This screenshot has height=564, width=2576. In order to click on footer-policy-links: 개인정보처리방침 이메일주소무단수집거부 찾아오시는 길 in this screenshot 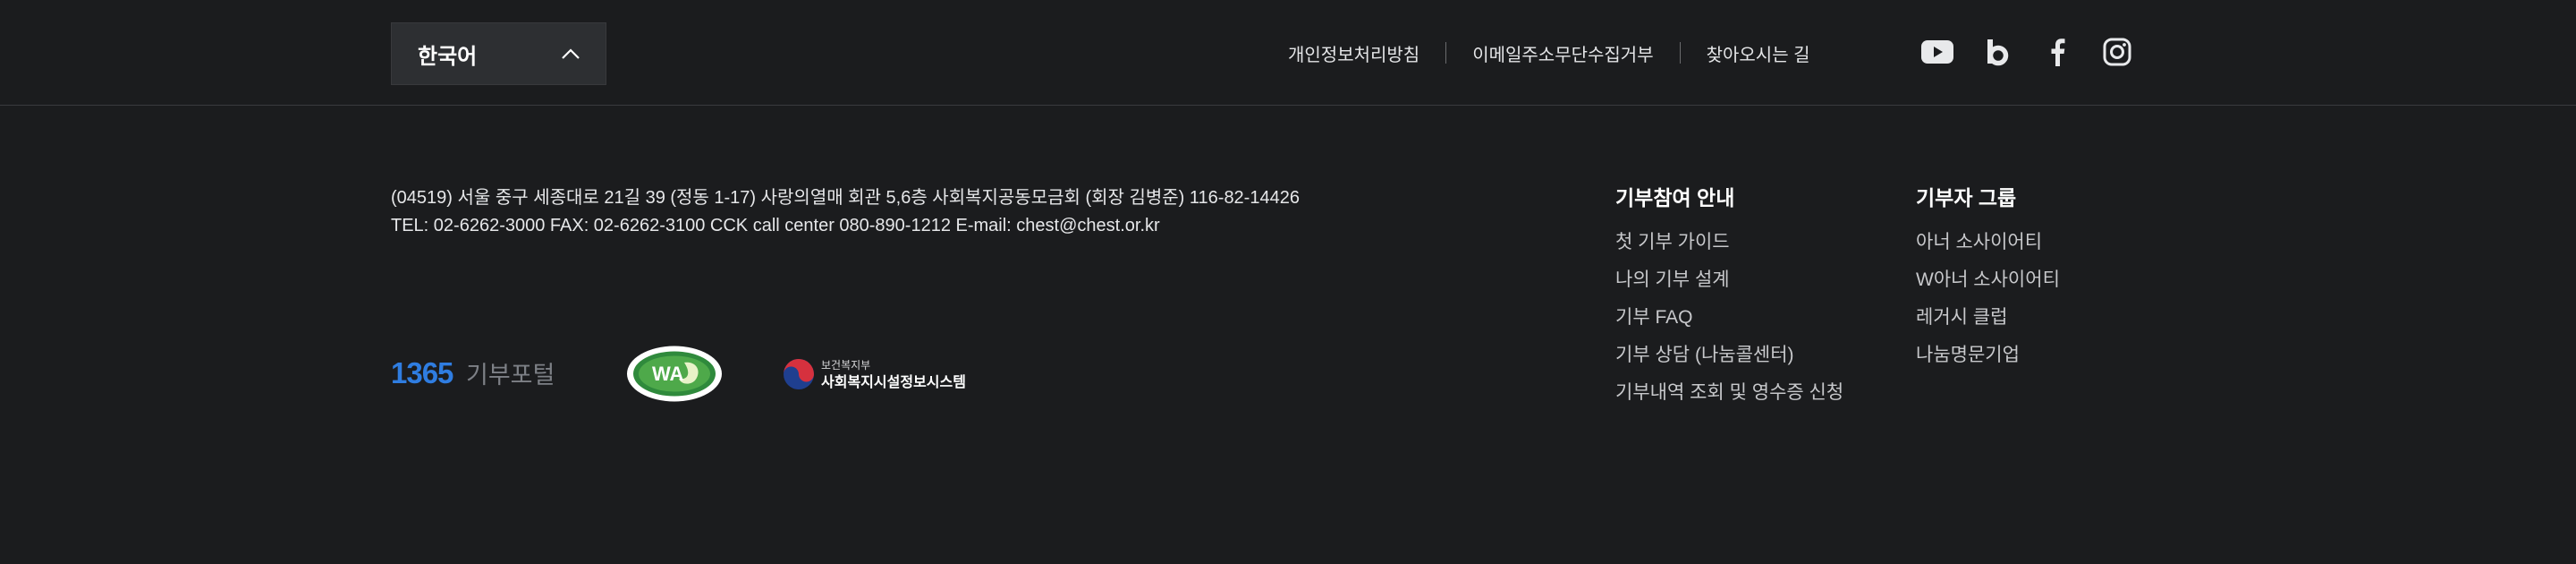, I will do `click(1549, 52)`.